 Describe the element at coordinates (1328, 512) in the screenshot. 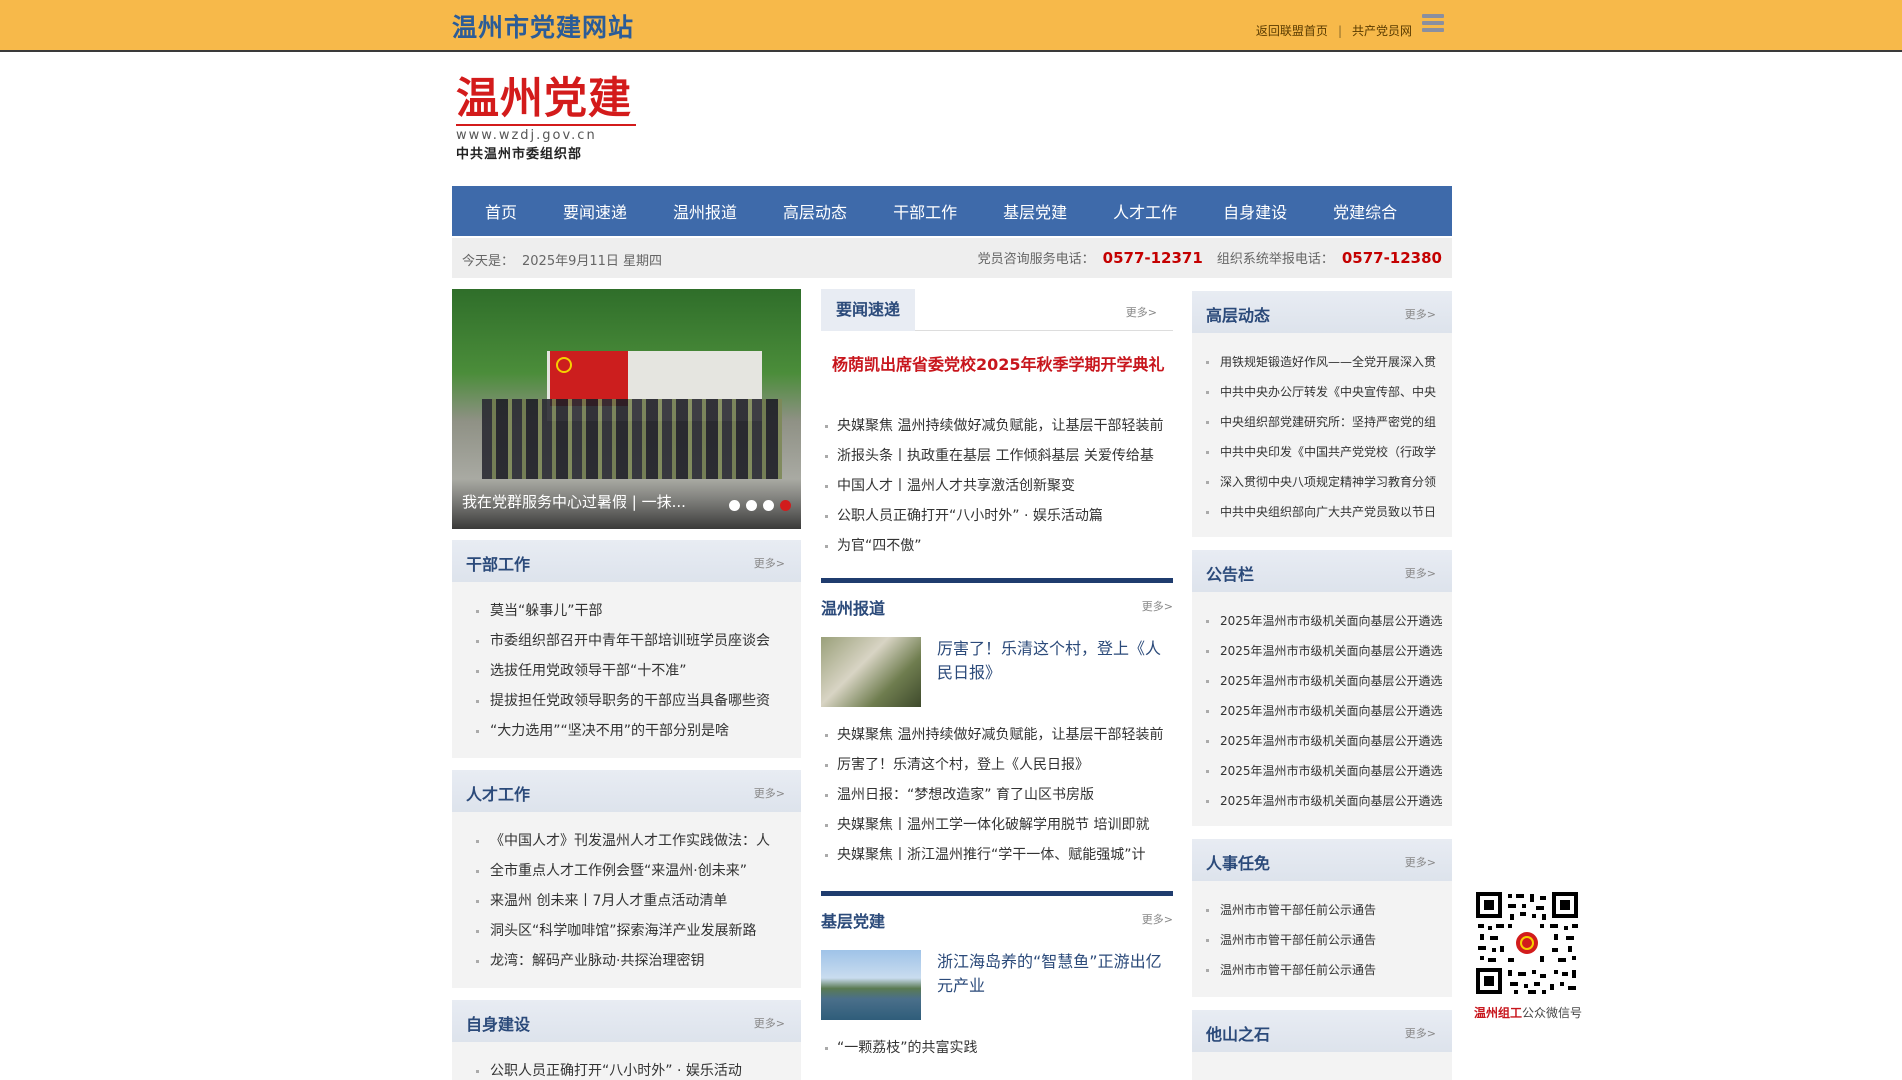

I see `list-item: 中共中央组织部向广大共产党员致以节日` at that location.